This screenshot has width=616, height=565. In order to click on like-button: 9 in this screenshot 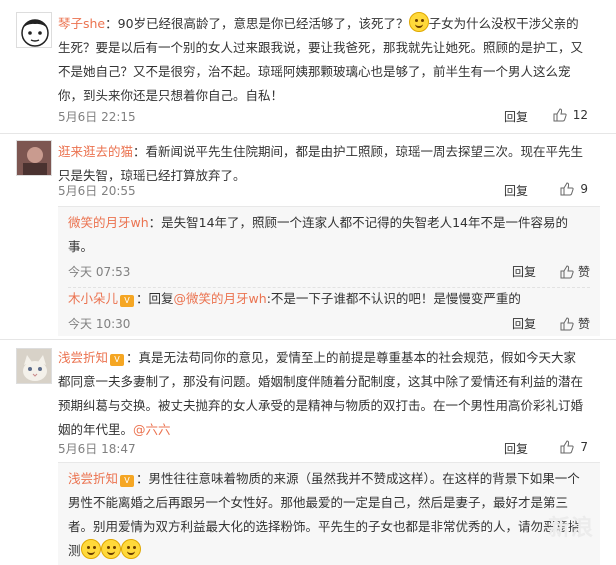, I will do `click(574, 189)`.